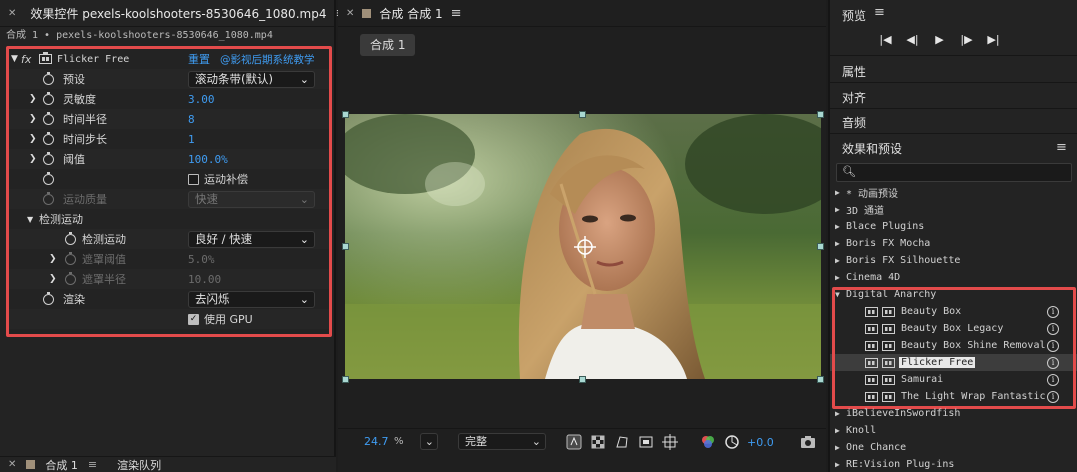 This screenshot has width=1077, height=472. What do you see at coordinates (954, 172) in the screenshot?
I see `effects-search-input: 🔍︎` at bounding box center [954, 172].